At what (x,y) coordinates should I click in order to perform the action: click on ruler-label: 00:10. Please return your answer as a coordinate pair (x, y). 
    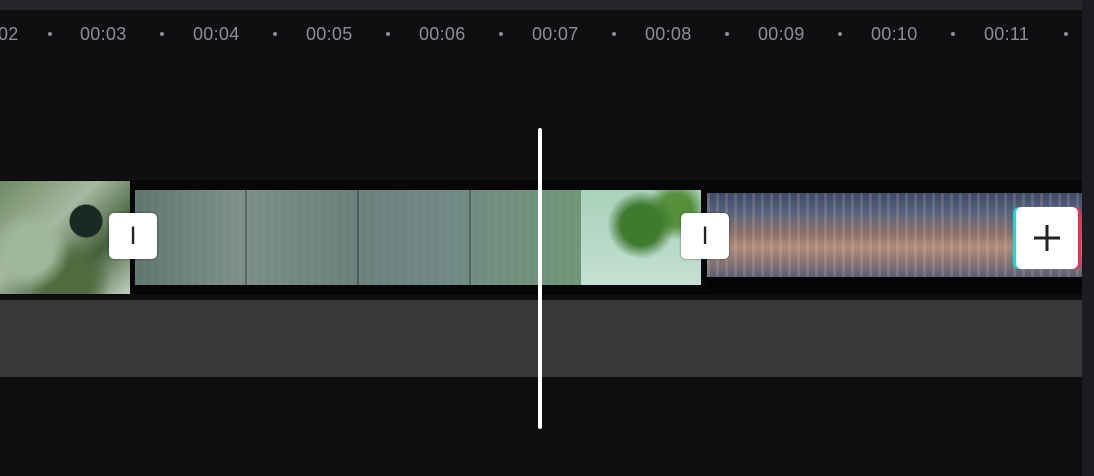
    Looking at the image, I should click on (894, 34).